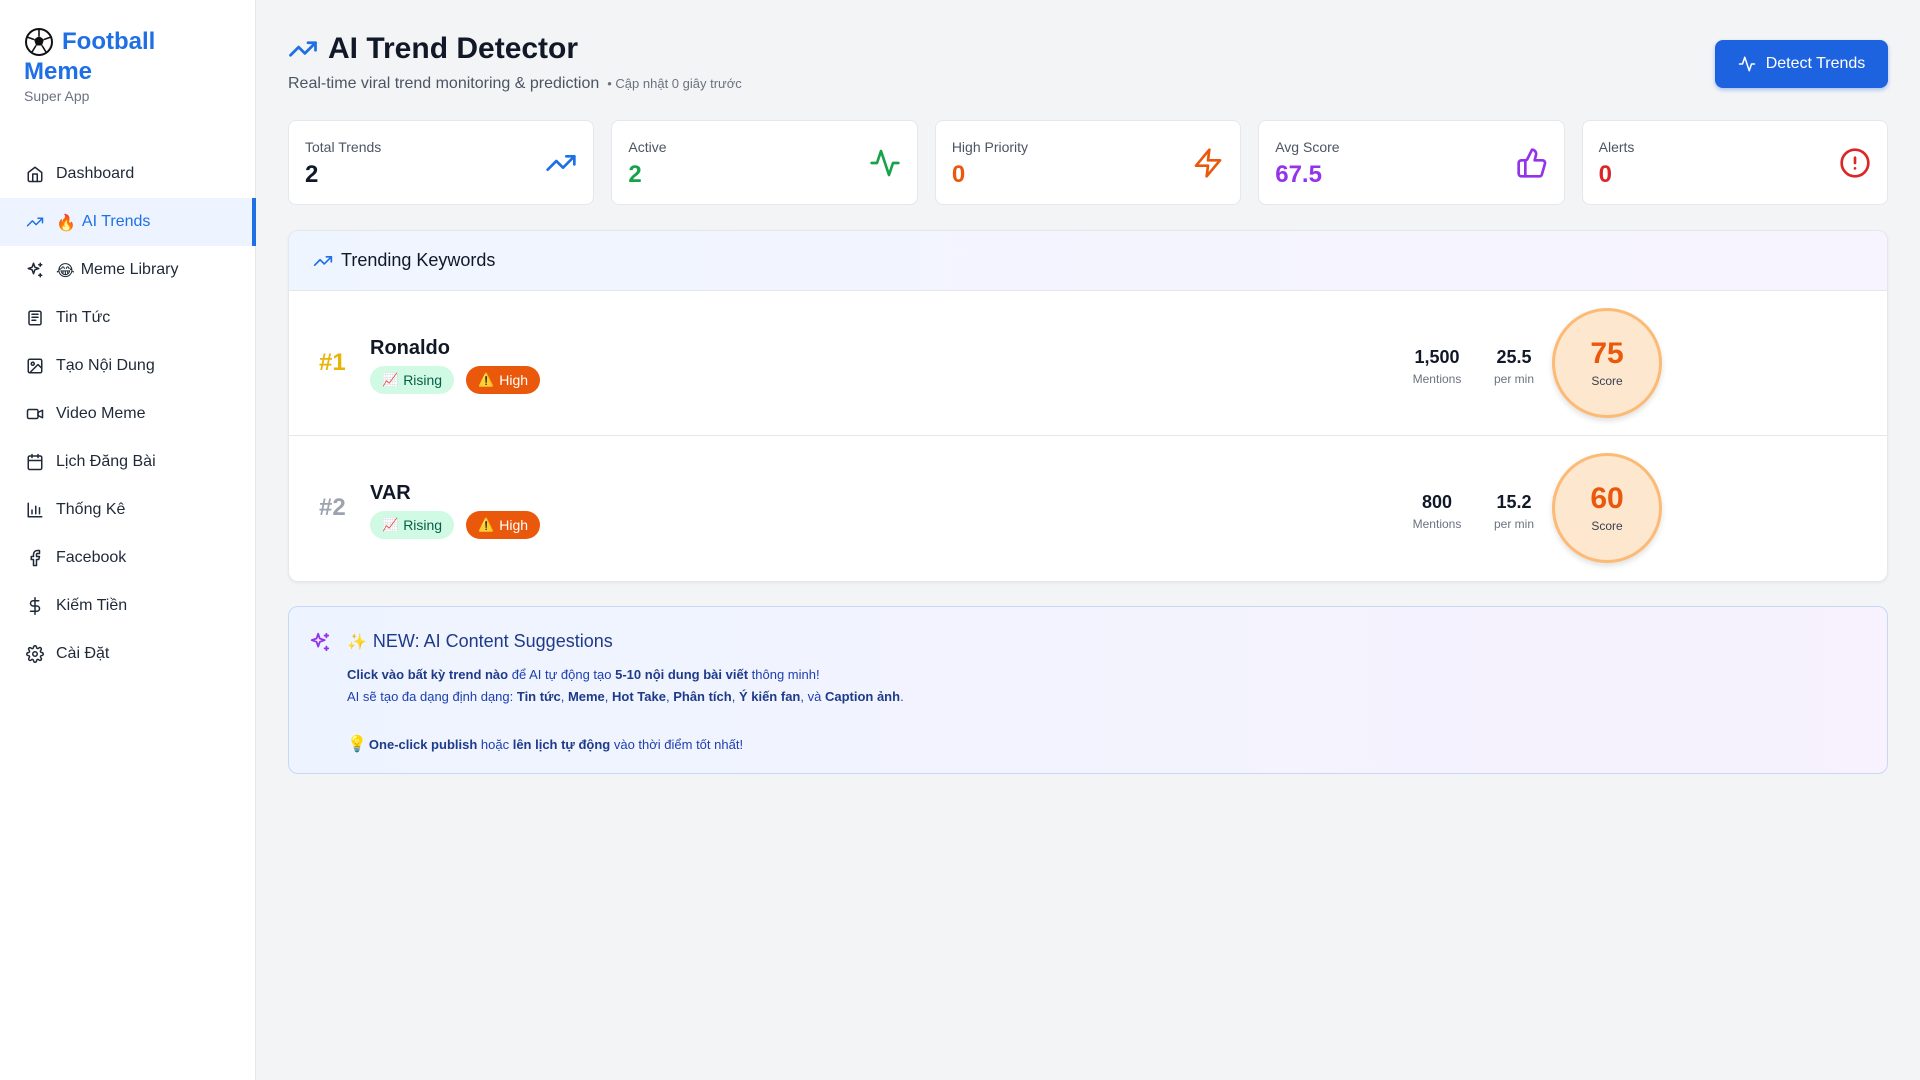  Describe the element at coordinates (784, 674) in the screenshot. I see `suggestion-text: thông minh!` at that location.